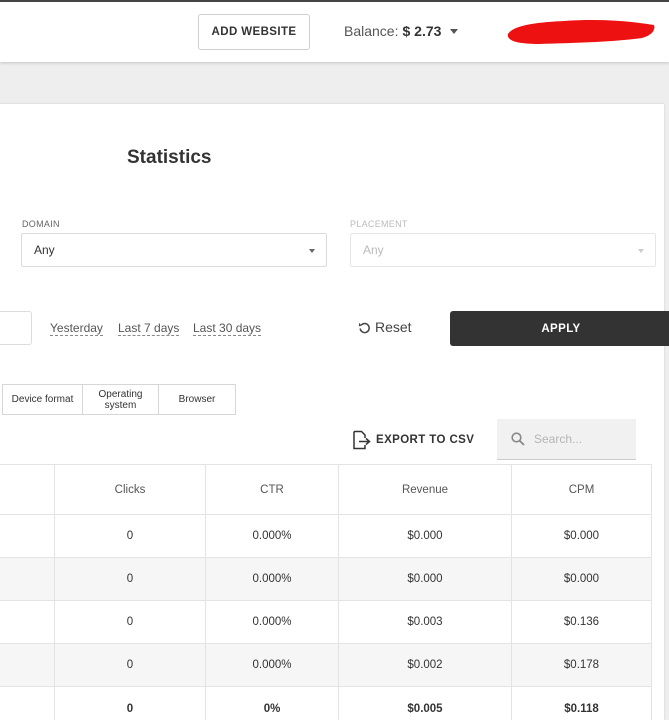 This screenshot has width=669, height=720. Describe the element at coordinates (581, 489) in the screenshot. I see `column-header-cpm: CPM` at that location.